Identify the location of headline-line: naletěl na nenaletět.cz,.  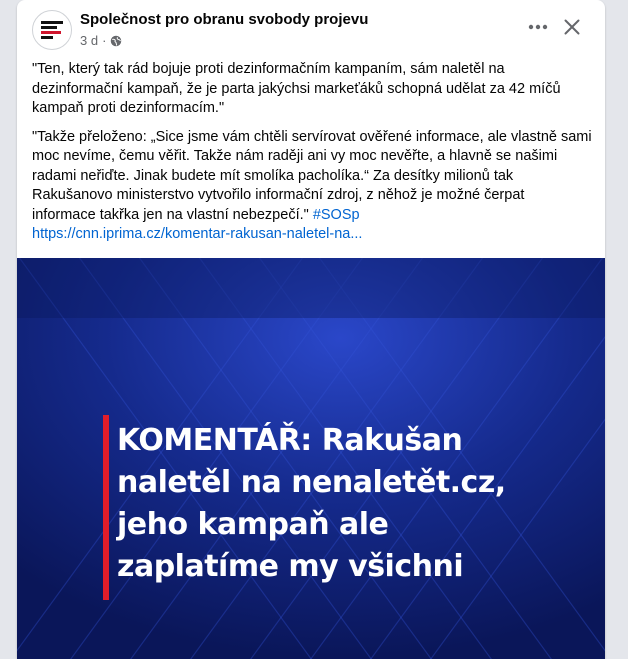
(311, 482).